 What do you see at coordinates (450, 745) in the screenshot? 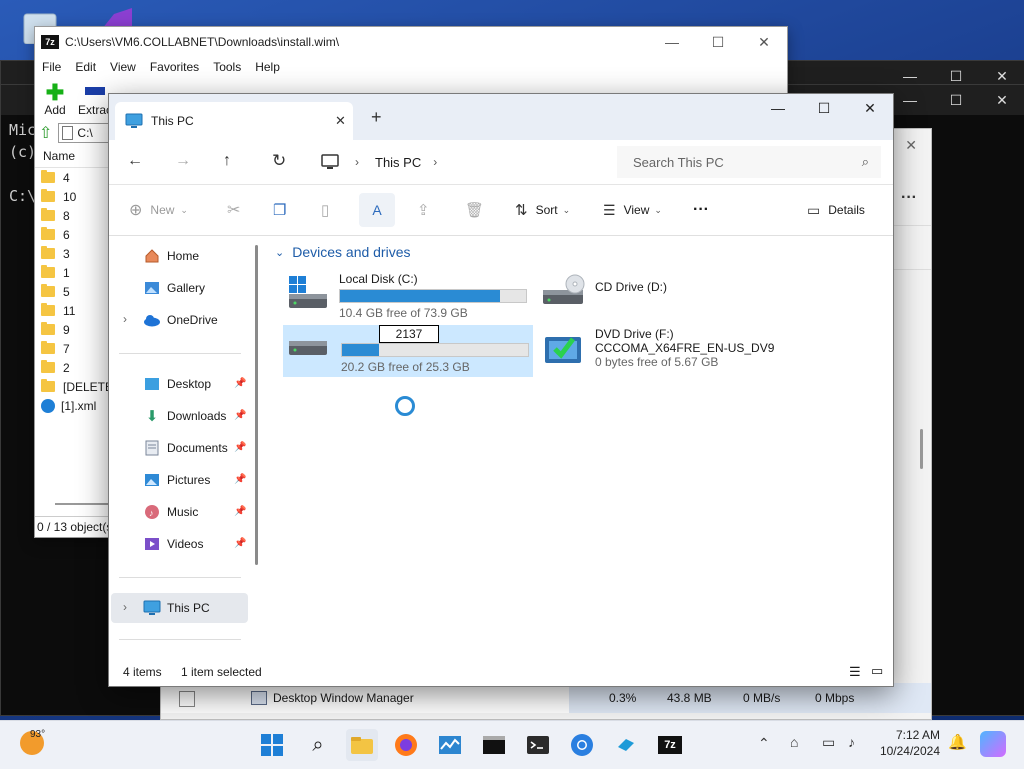
I see `task-manager-app-icon` at bounding box center [450, 745].